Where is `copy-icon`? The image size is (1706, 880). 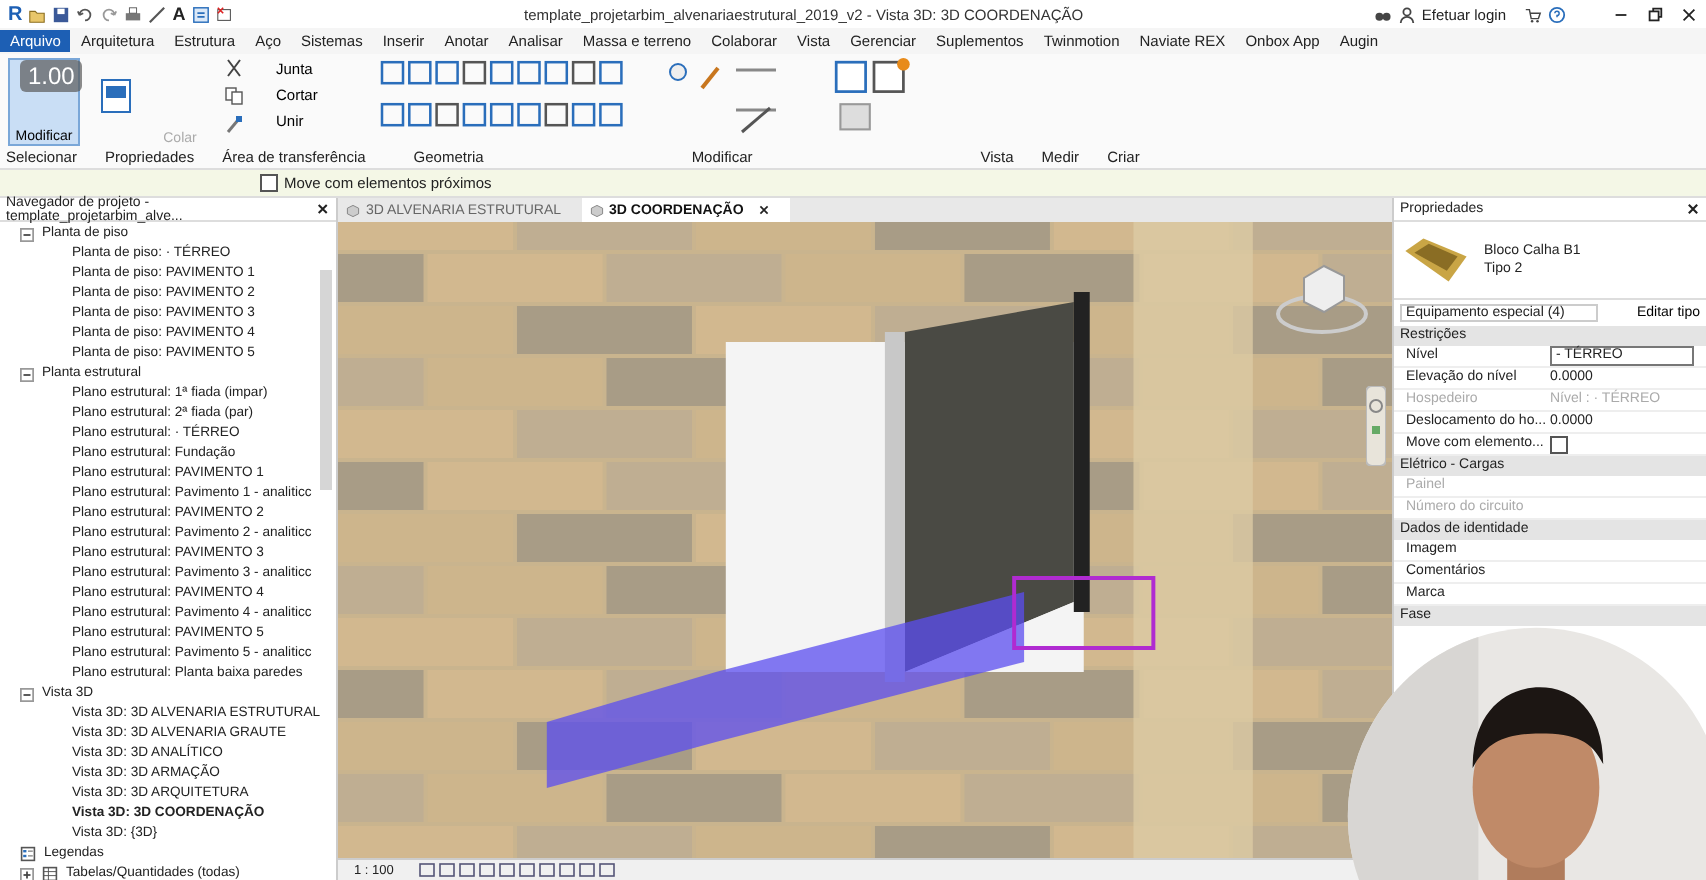 copy-icon is located at coordinates (234, 96).